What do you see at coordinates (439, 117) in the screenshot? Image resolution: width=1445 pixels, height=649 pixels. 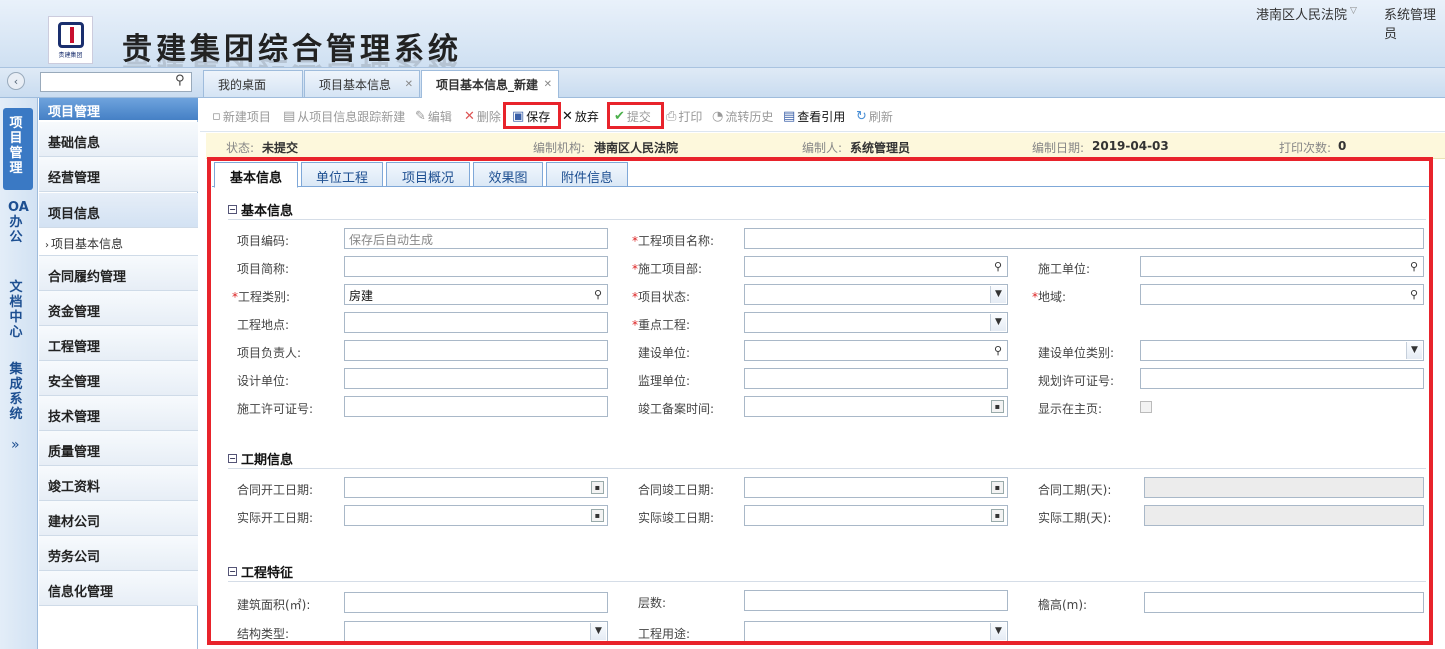 I see `button-label: 编辑` at bounding box center [439, 117].